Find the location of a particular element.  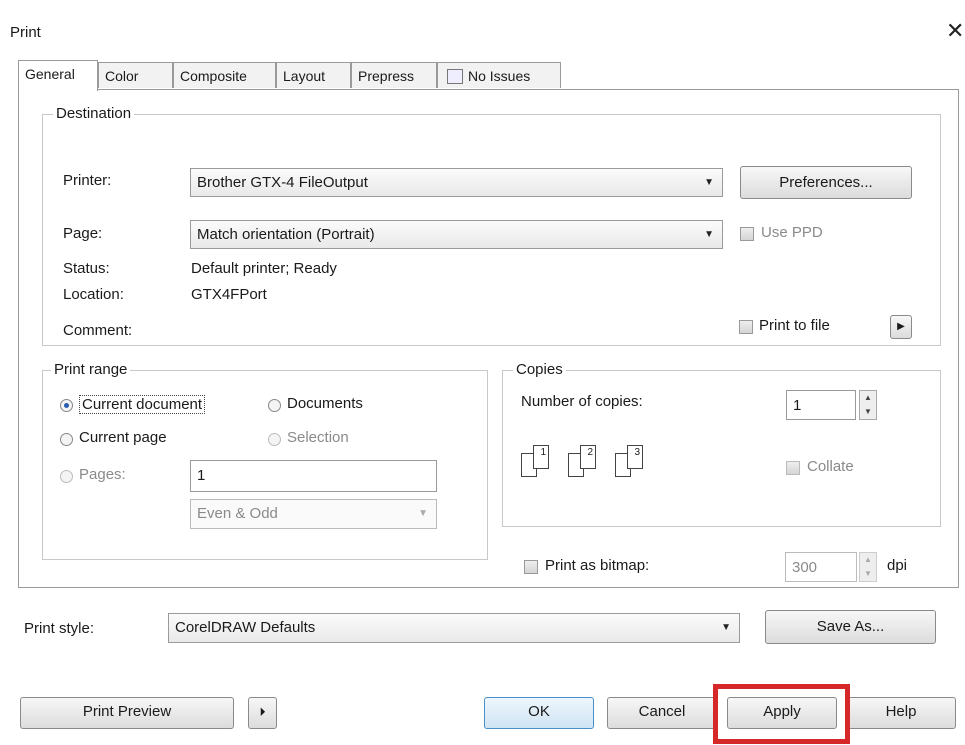

tab-color: Color is located at coordinates (135, 75).